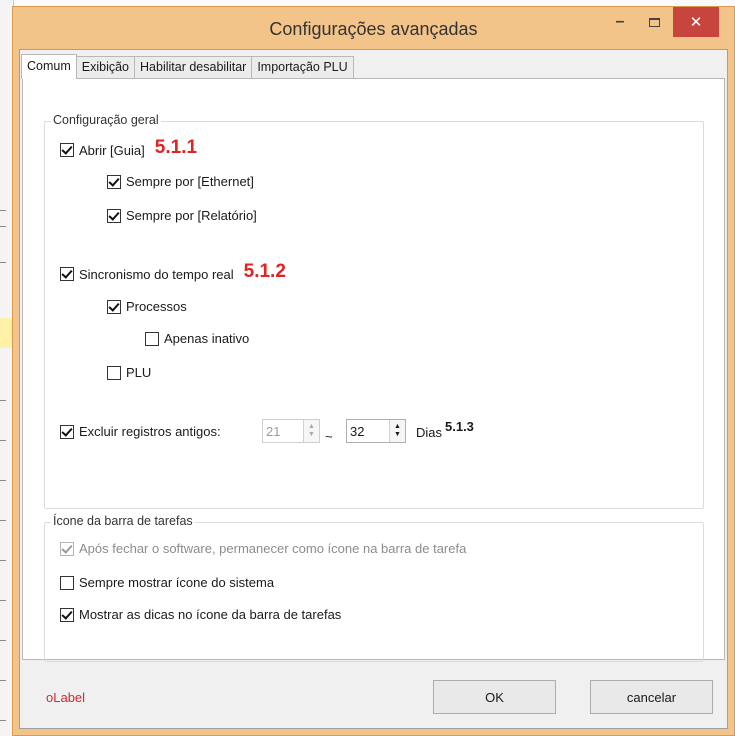 The image size is (735, 736). I want to click on plu-option: PLU, so click(129, 372).